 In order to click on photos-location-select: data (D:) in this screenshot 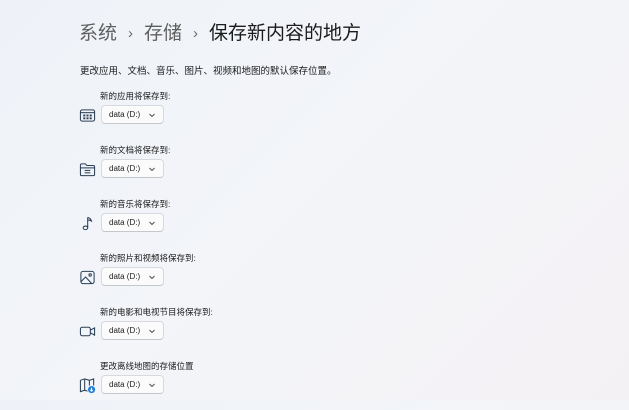, I will do `click(132, 276)`.